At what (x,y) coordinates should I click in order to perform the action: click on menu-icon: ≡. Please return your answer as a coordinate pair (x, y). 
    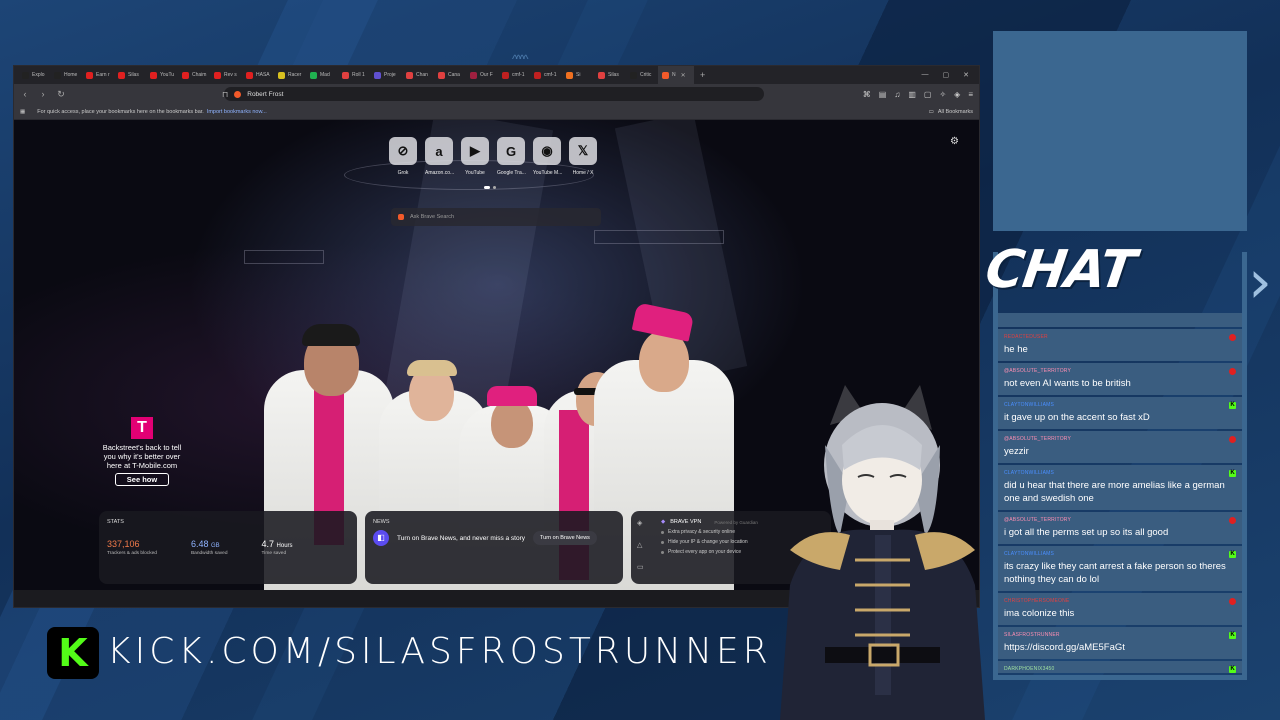
    Looking at the image, I should click on (970, 94).